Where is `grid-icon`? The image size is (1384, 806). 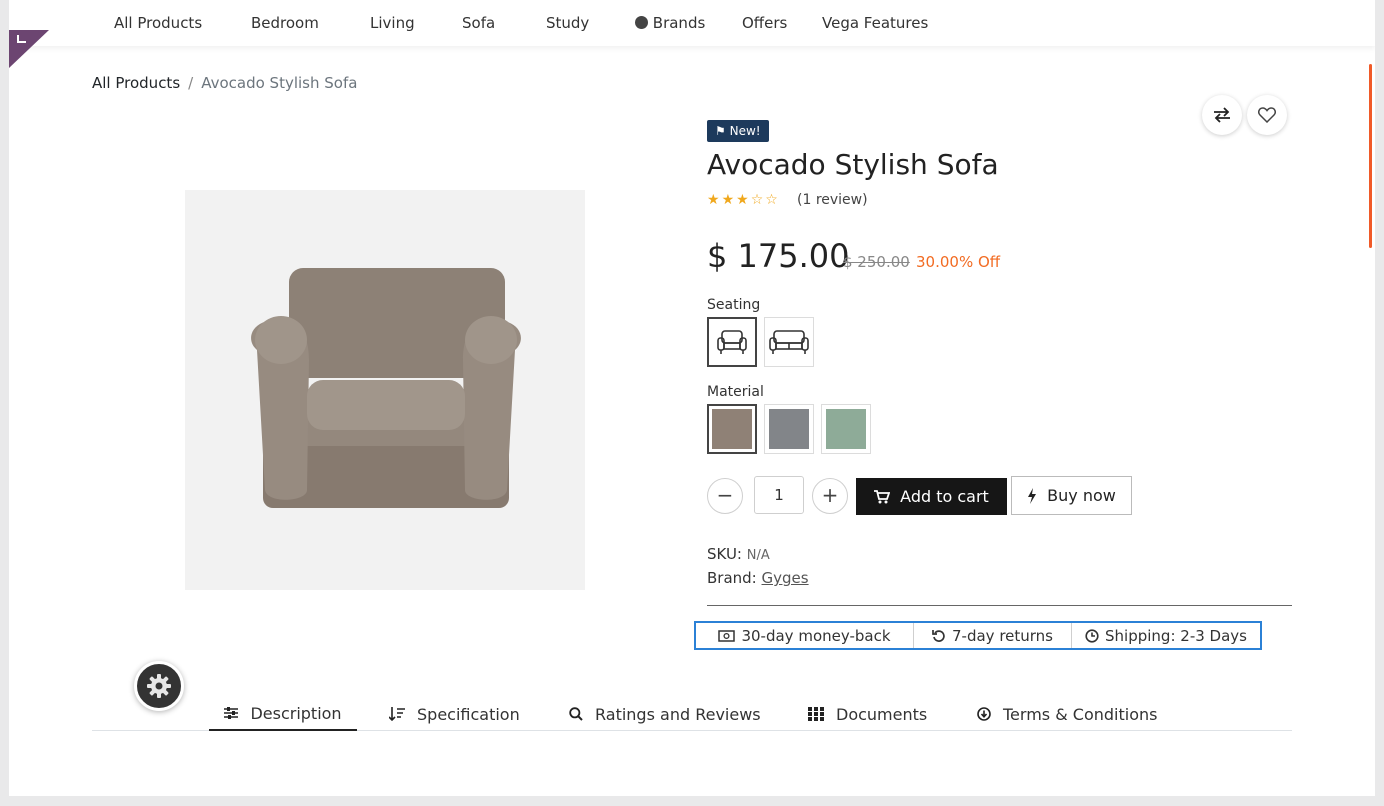
grid-icon is located at coordinates (816, 714).